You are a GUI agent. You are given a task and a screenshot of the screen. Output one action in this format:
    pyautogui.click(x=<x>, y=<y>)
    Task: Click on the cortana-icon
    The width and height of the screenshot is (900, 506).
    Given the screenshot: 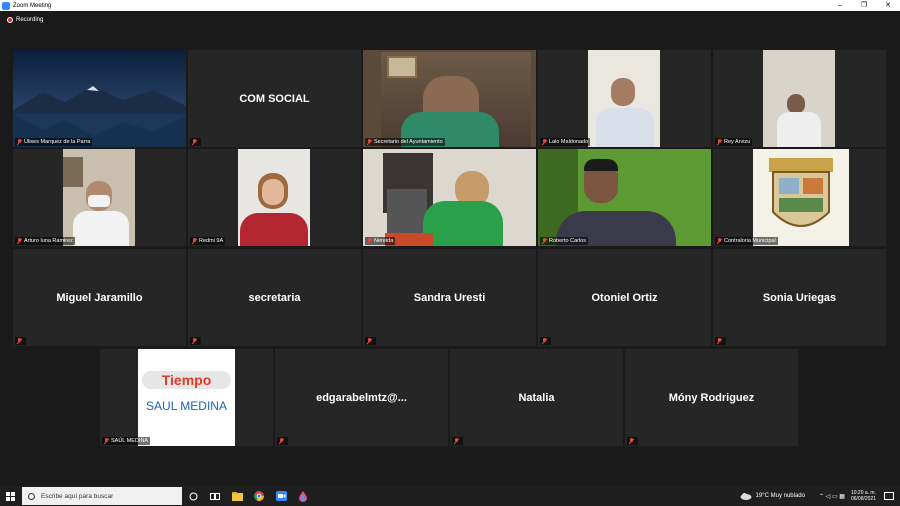 What is the action you would take?
    pyautogui.click(x=193, y=496)
    